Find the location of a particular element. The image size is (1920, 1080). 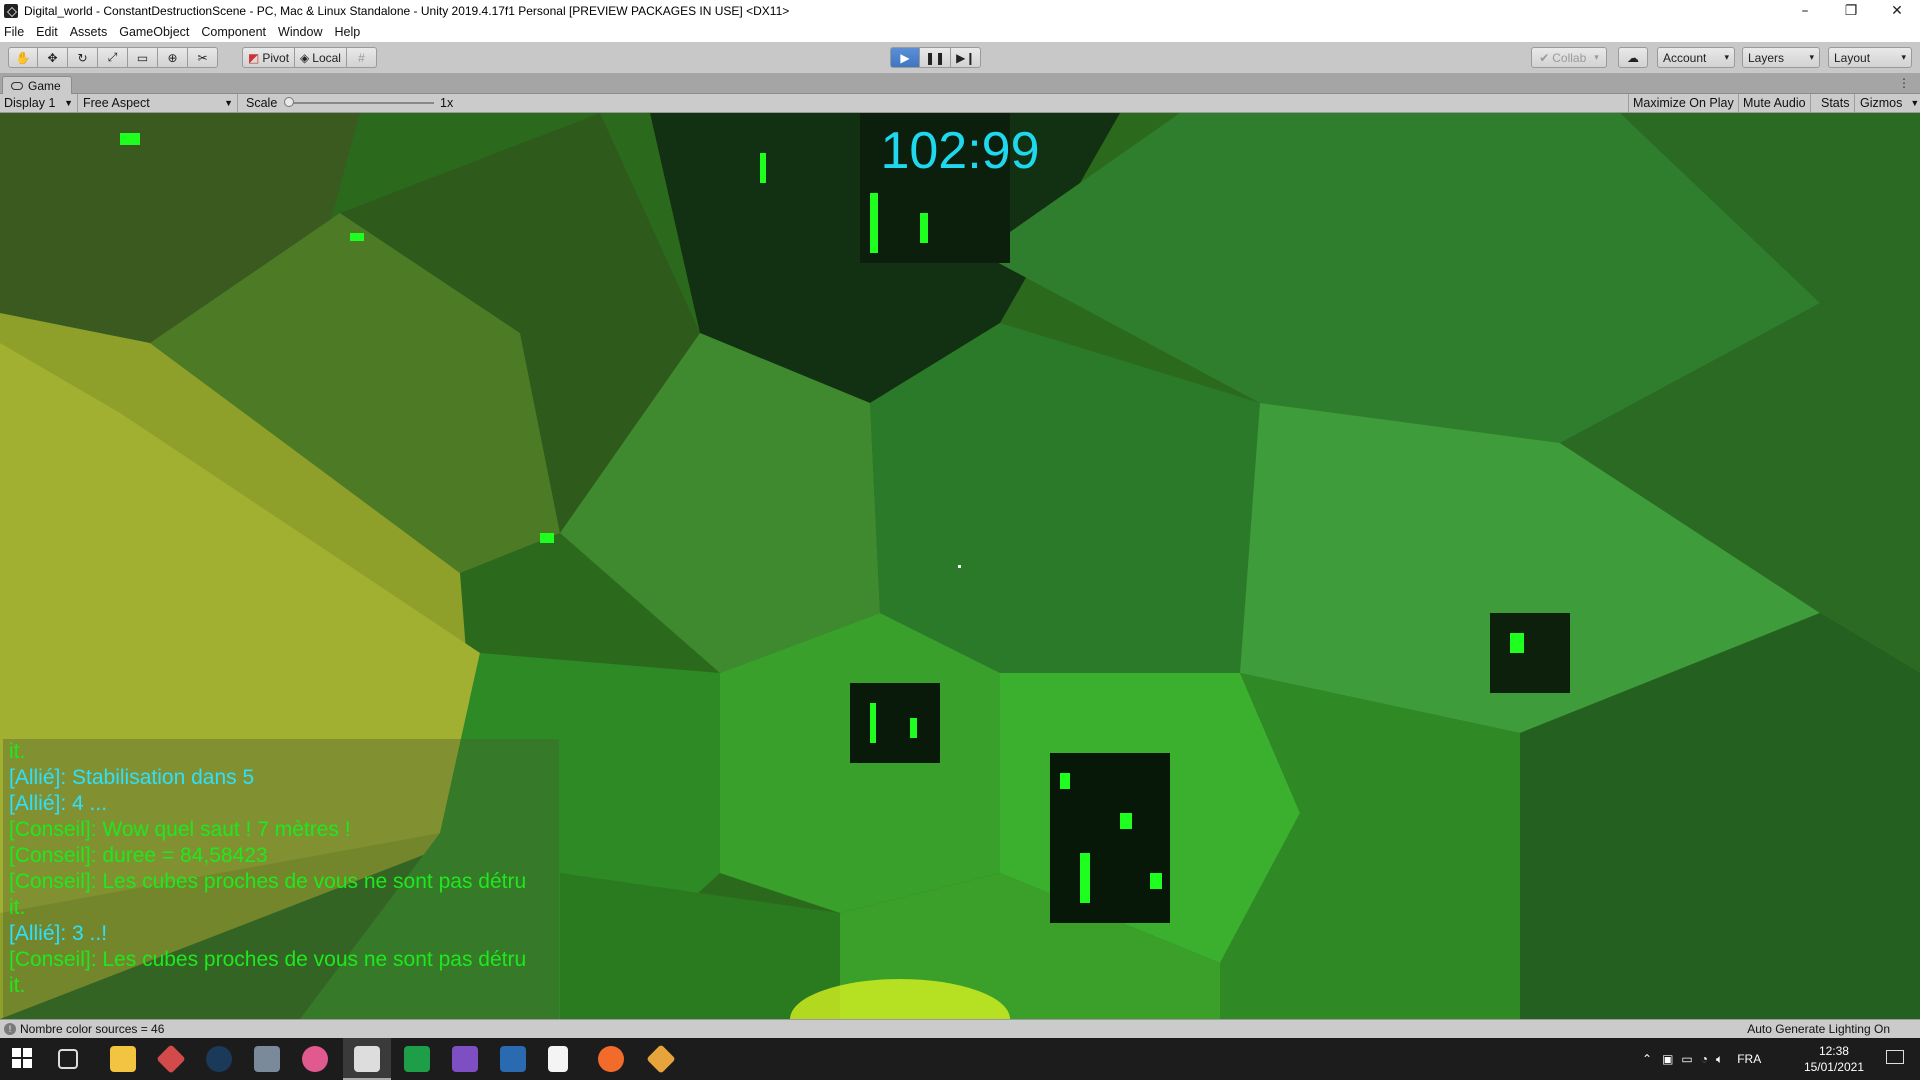

menu-component: Component is located at coordinates (233, 32).